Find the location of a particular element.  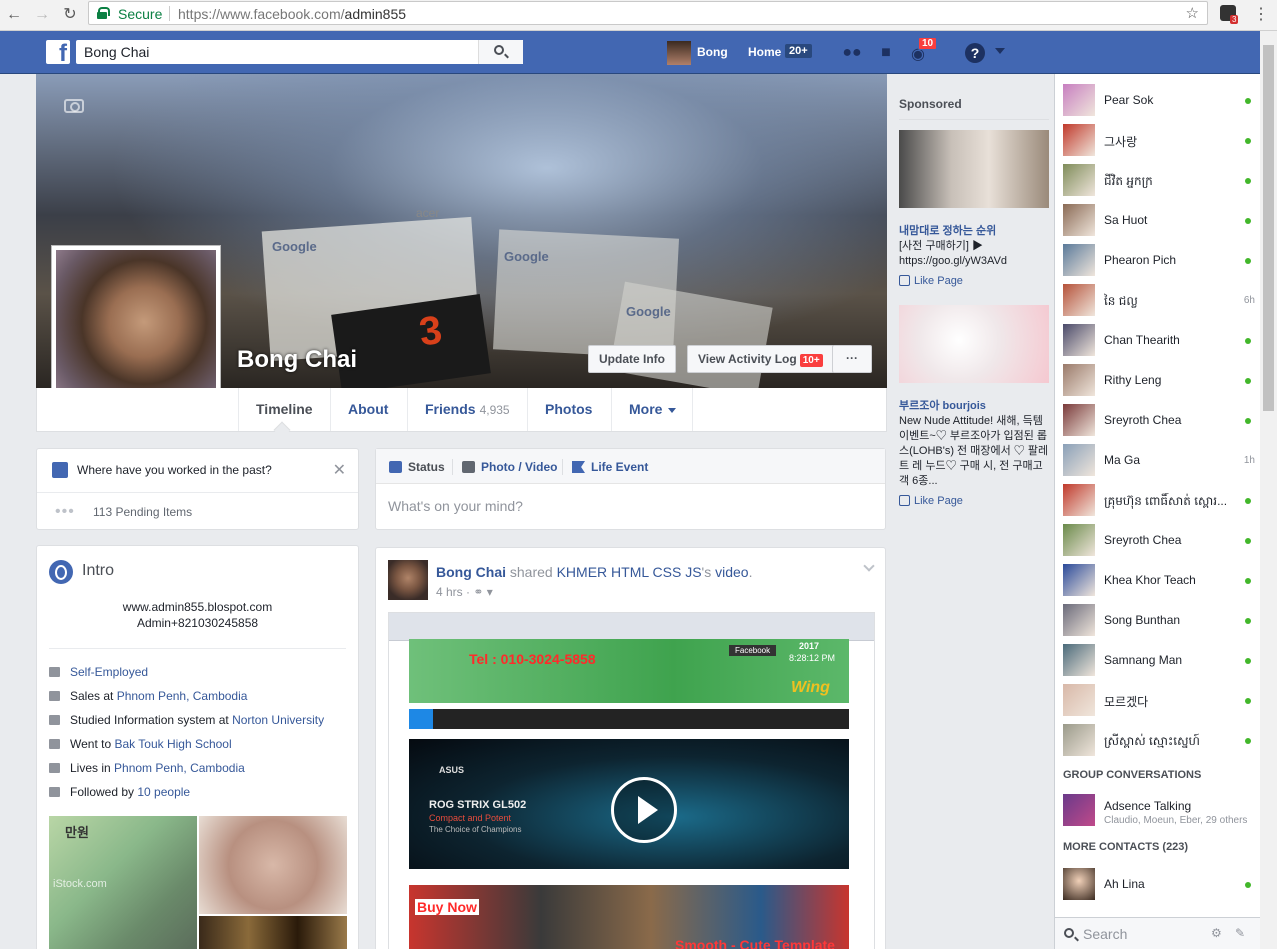

composer-tabs: Status Photo / Video Life Event is located at coordinates (630, 466).